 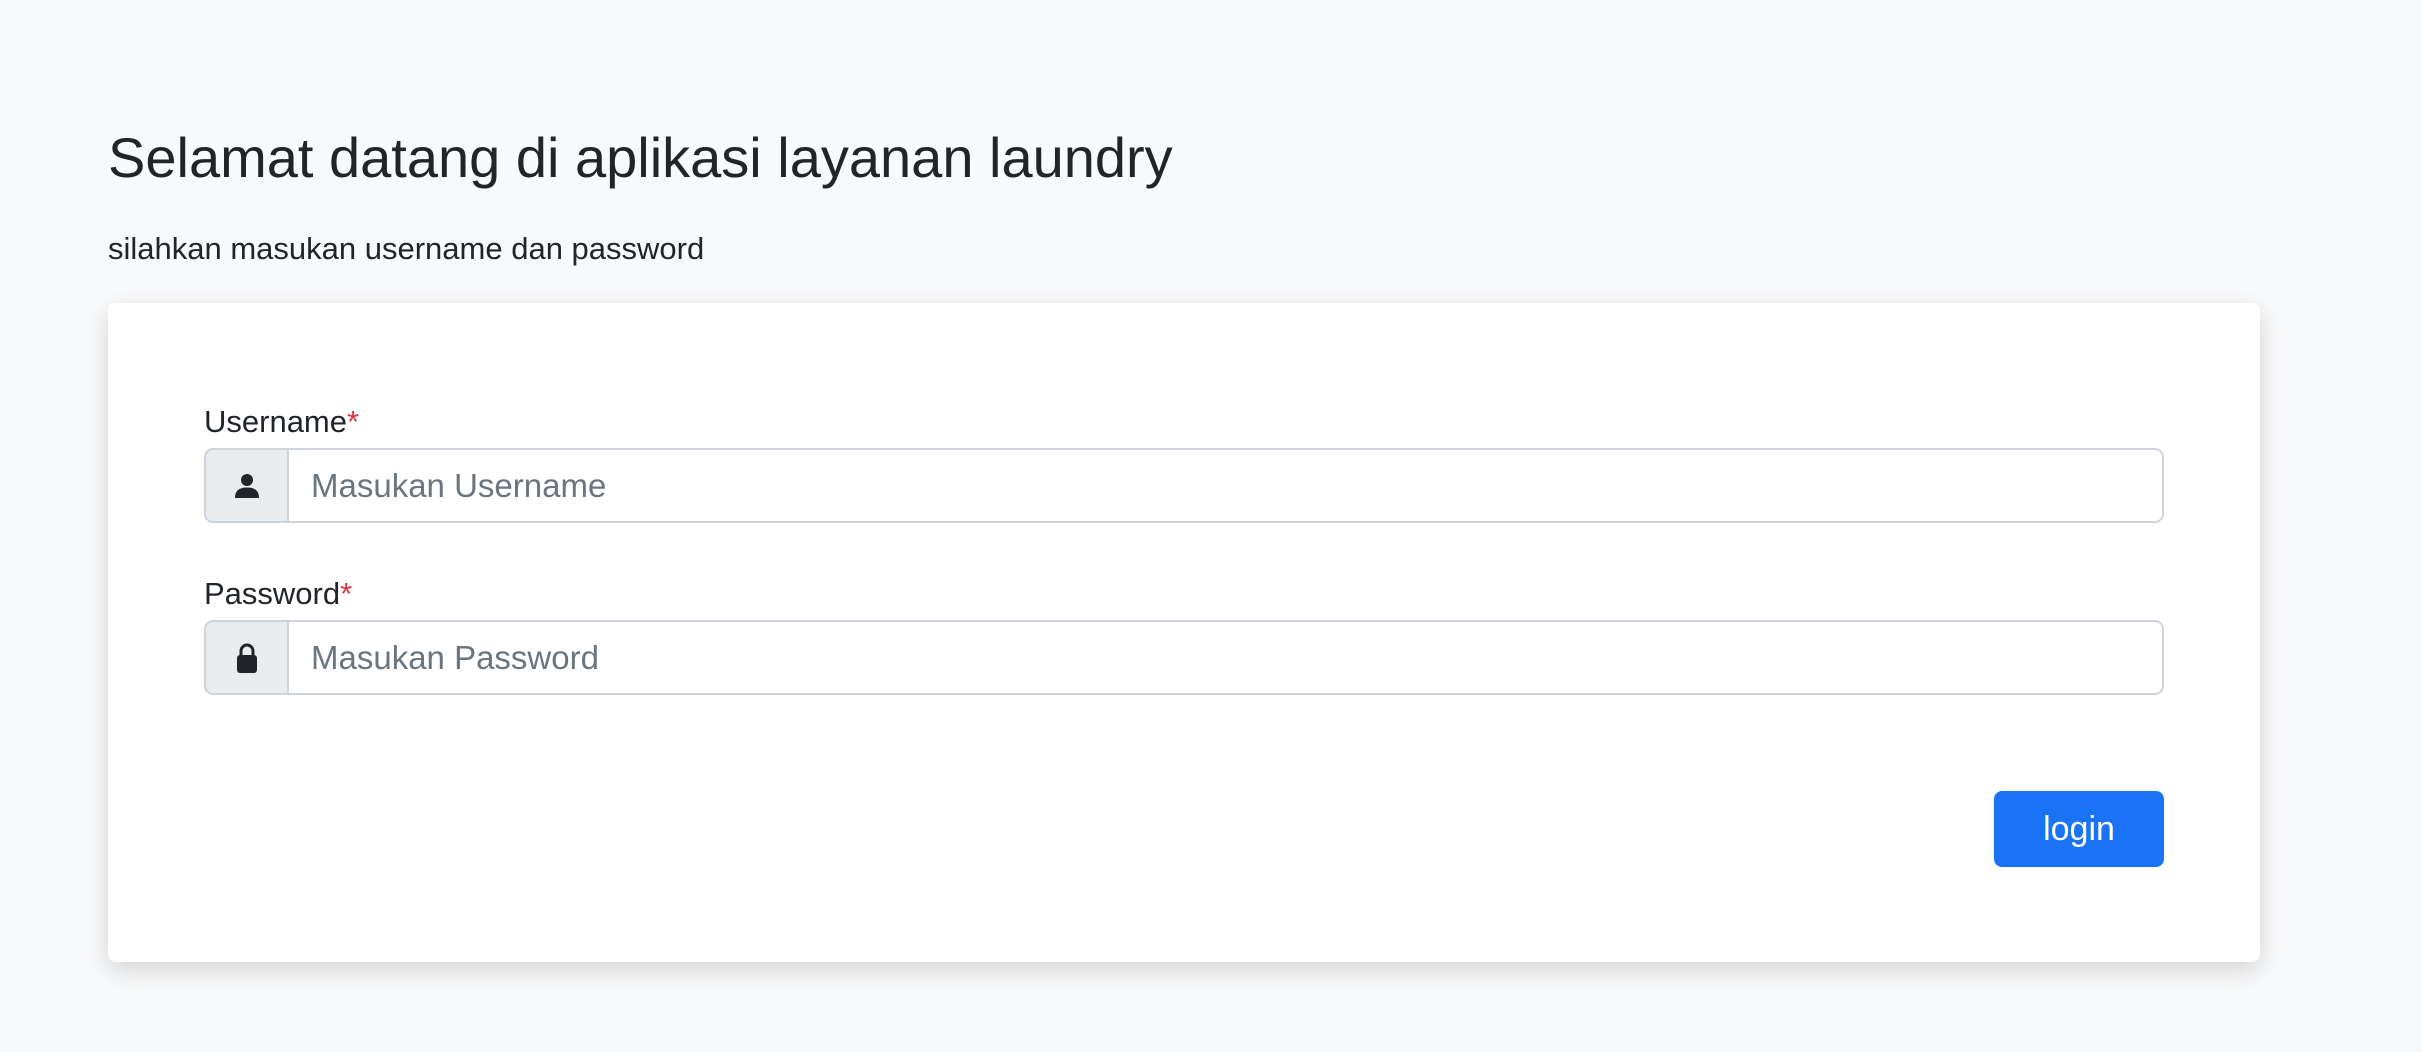 What do you see at coordinates (275, 421) in the screenshot?
I see `username-label-text: Username` at bounding box center [275, 421].